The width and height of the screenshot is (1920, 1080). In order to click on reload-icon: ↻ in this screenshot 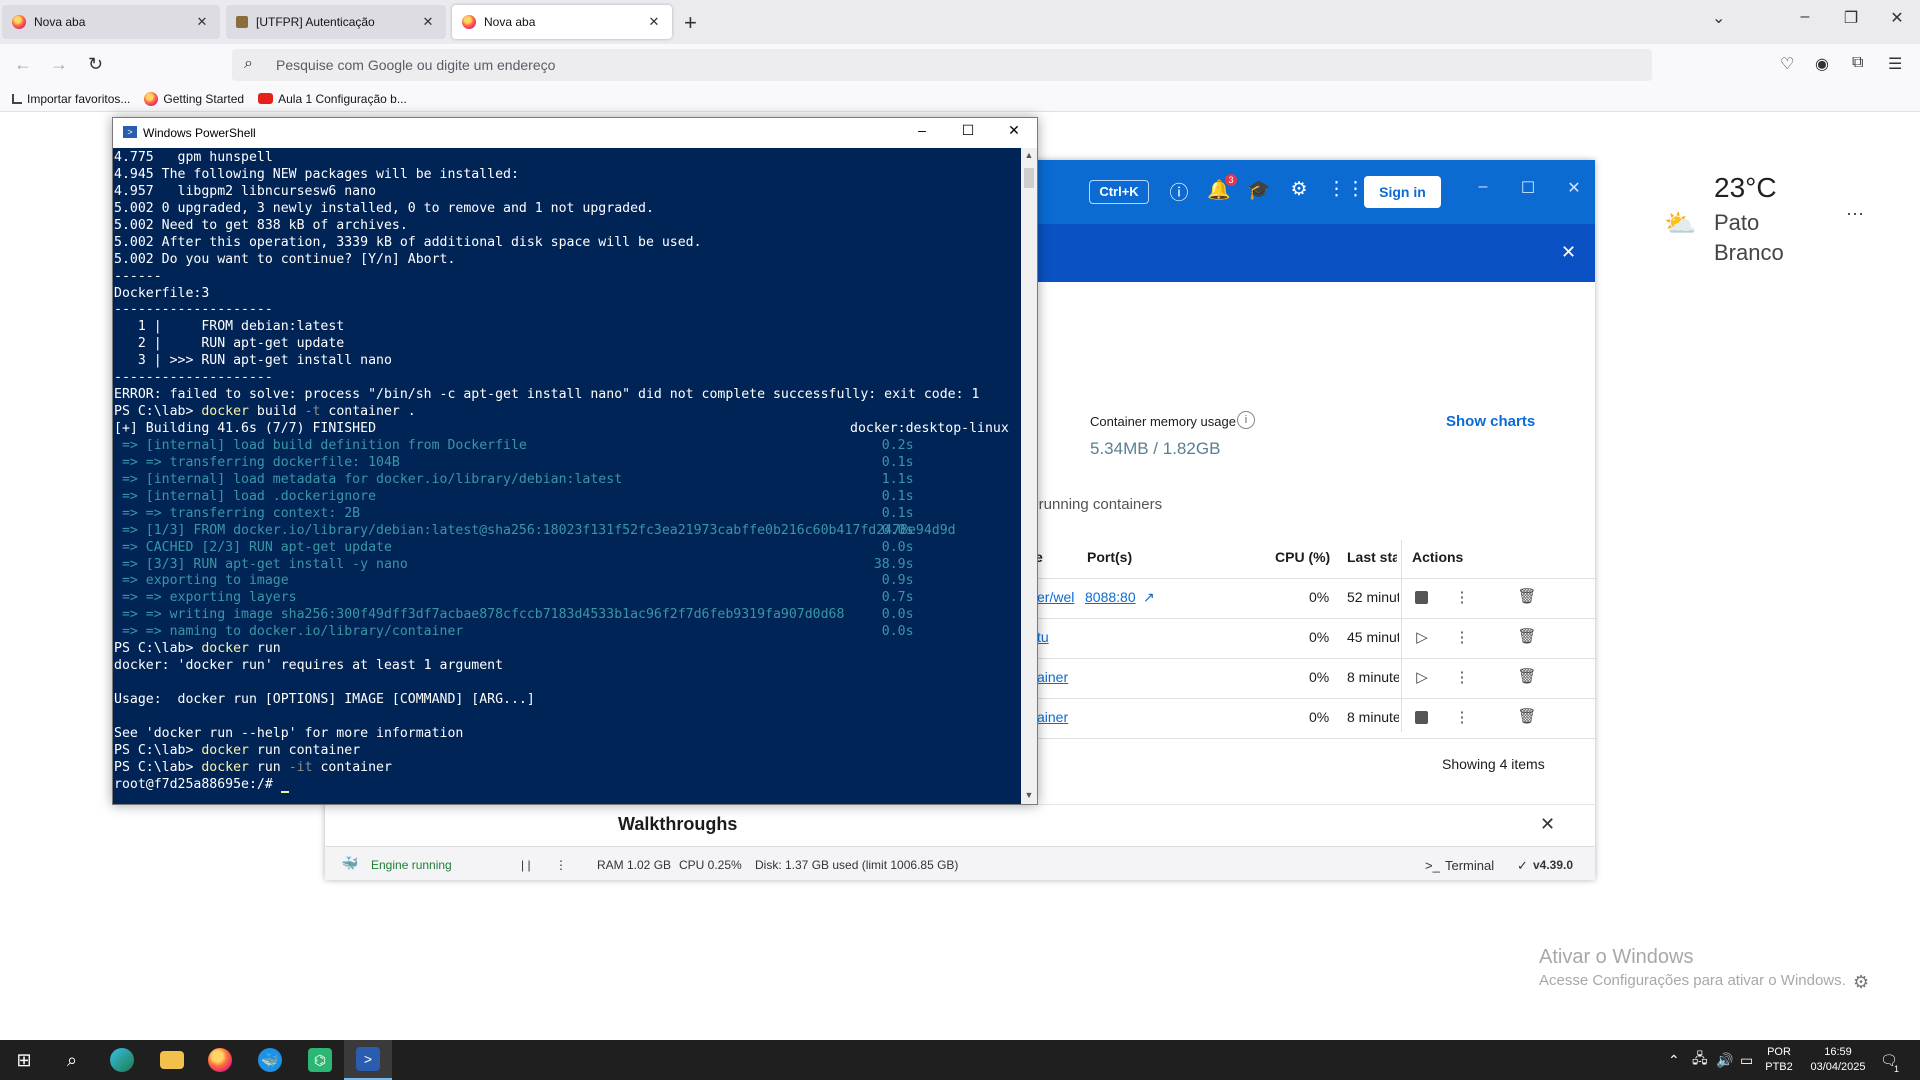, I will do `click(95, 64)`.